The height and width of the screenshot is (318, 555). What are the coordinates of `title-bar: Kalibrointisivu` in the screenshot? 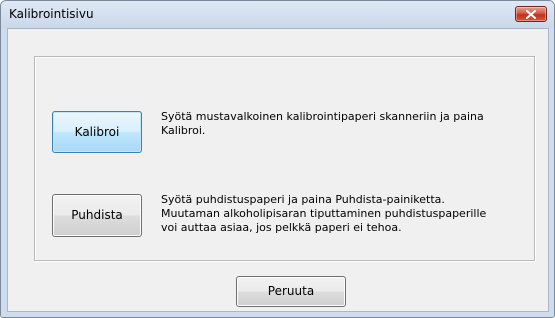 It's located at (277, 14).